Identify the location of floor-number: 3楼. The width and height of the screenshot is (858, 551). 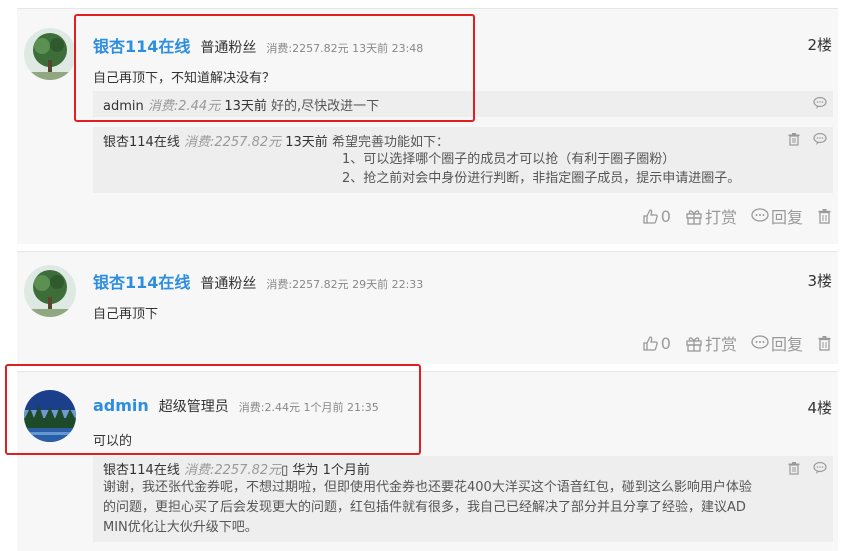
(819, 281).